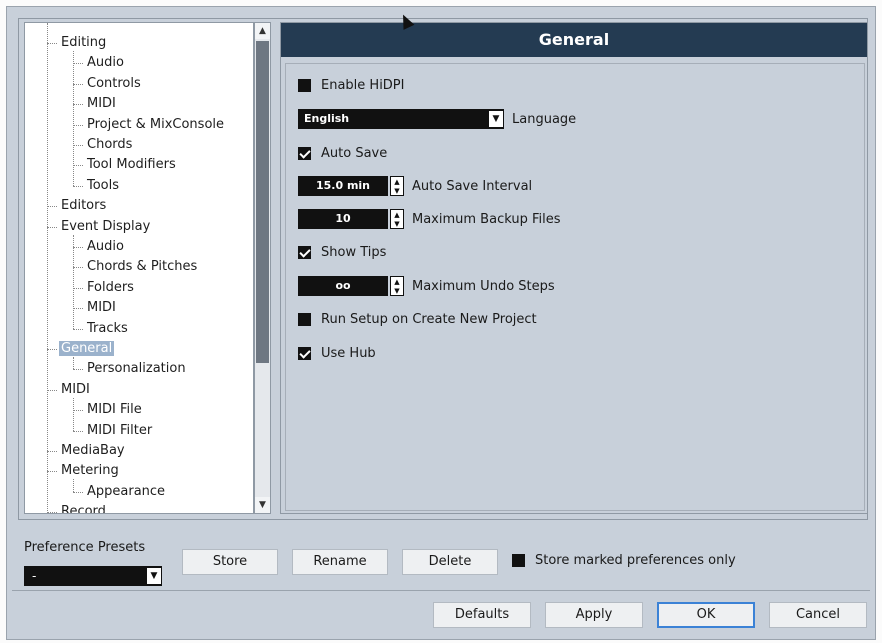 The height and width of the screenshot is (643, 882). I want to click on max-backup-label: Maximum Backup Files, so click(486, 219).